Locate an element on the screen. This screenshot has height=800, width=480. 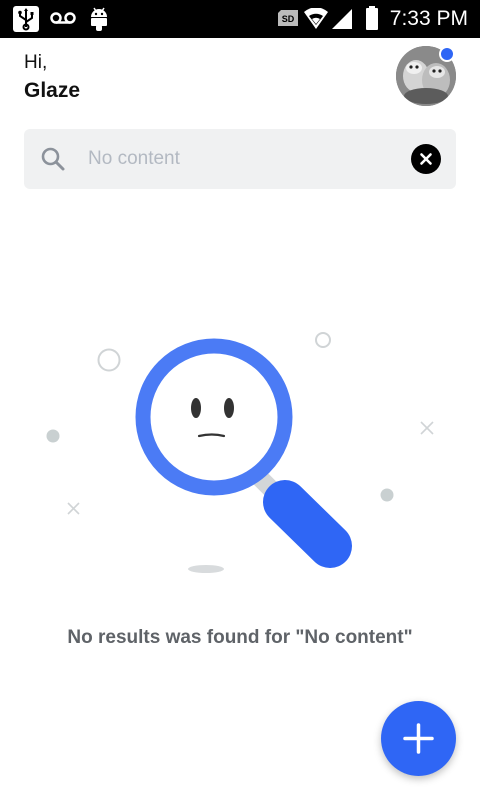
greeting-text: Hi, is located at coordinates (36, 62).